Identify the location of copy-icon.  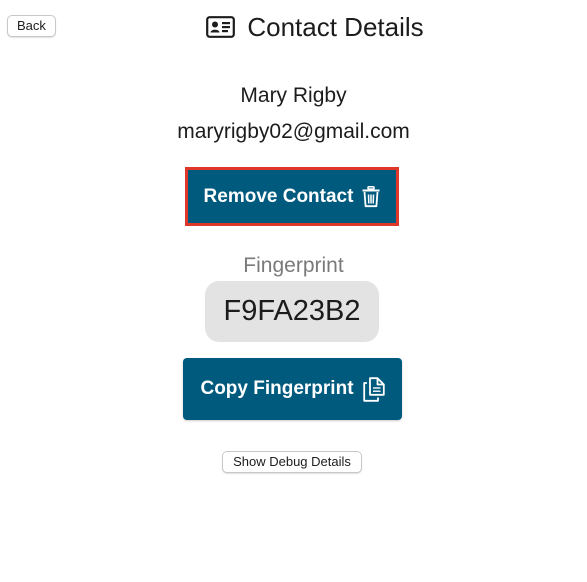
(373, 389).